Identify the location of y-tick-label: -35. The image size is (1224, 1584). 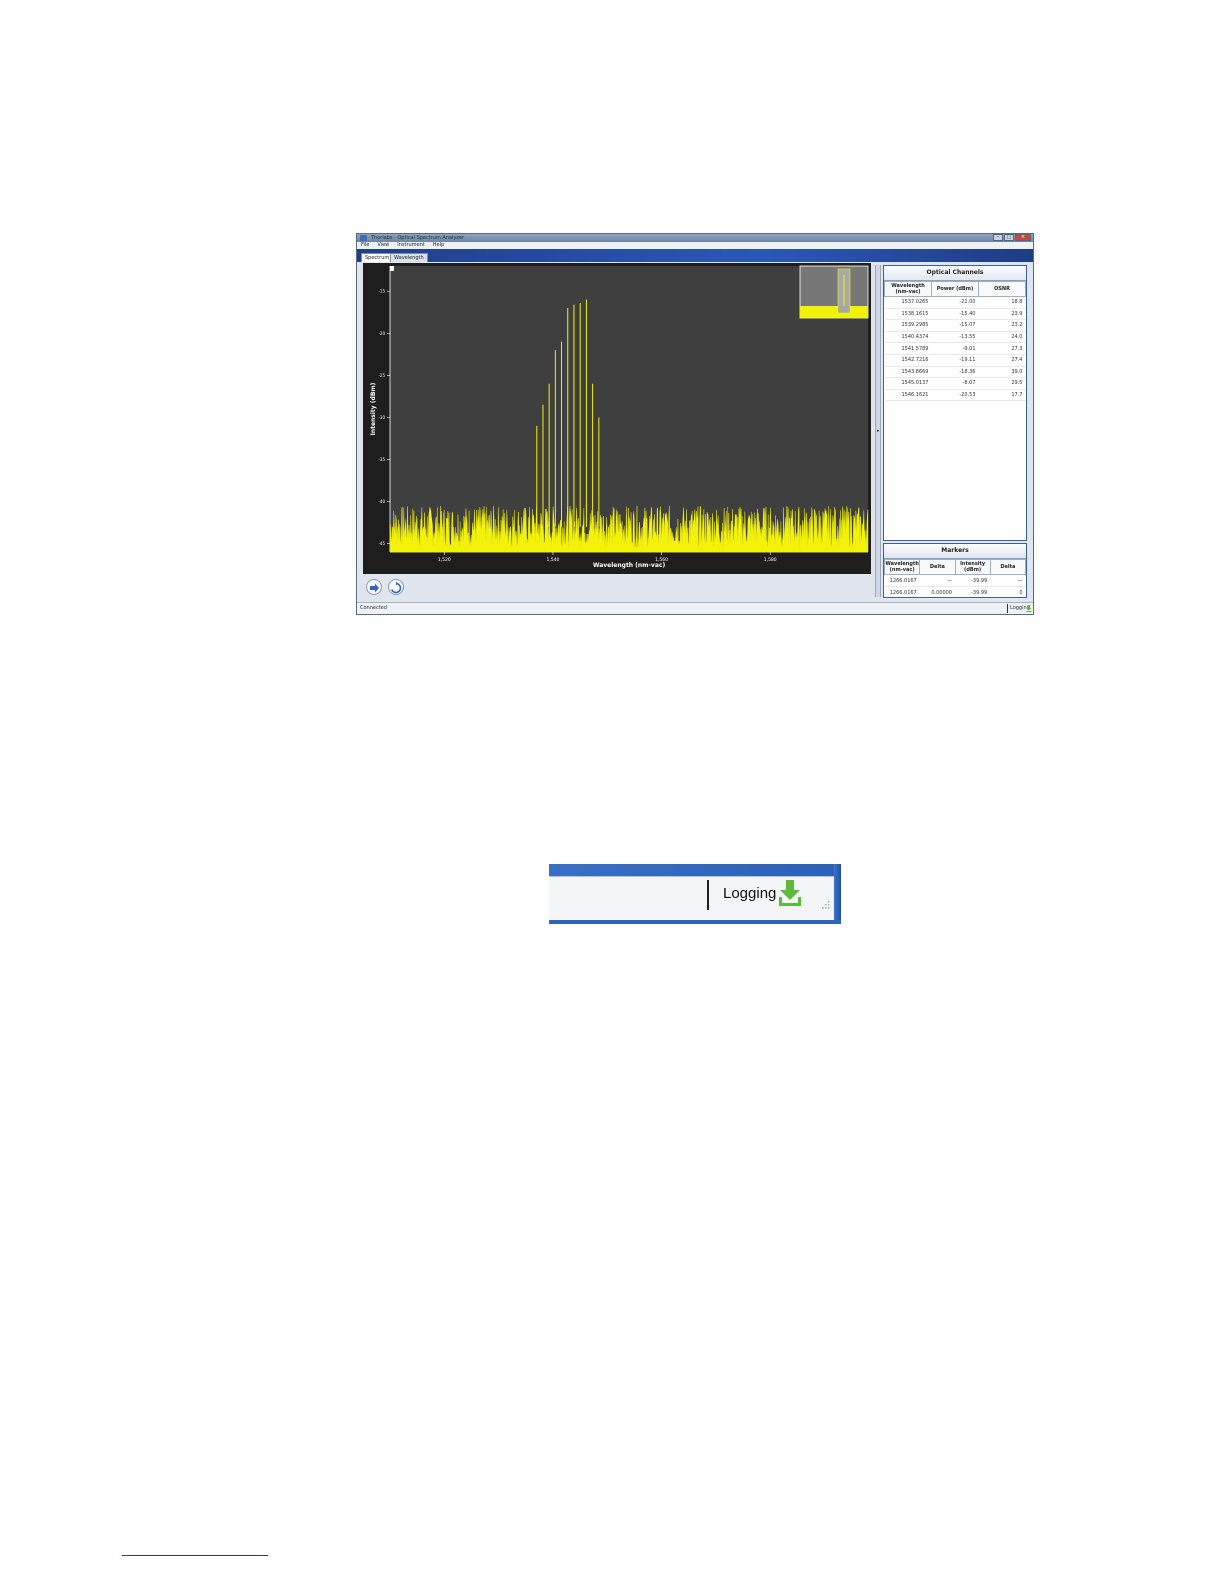
(381, 459).